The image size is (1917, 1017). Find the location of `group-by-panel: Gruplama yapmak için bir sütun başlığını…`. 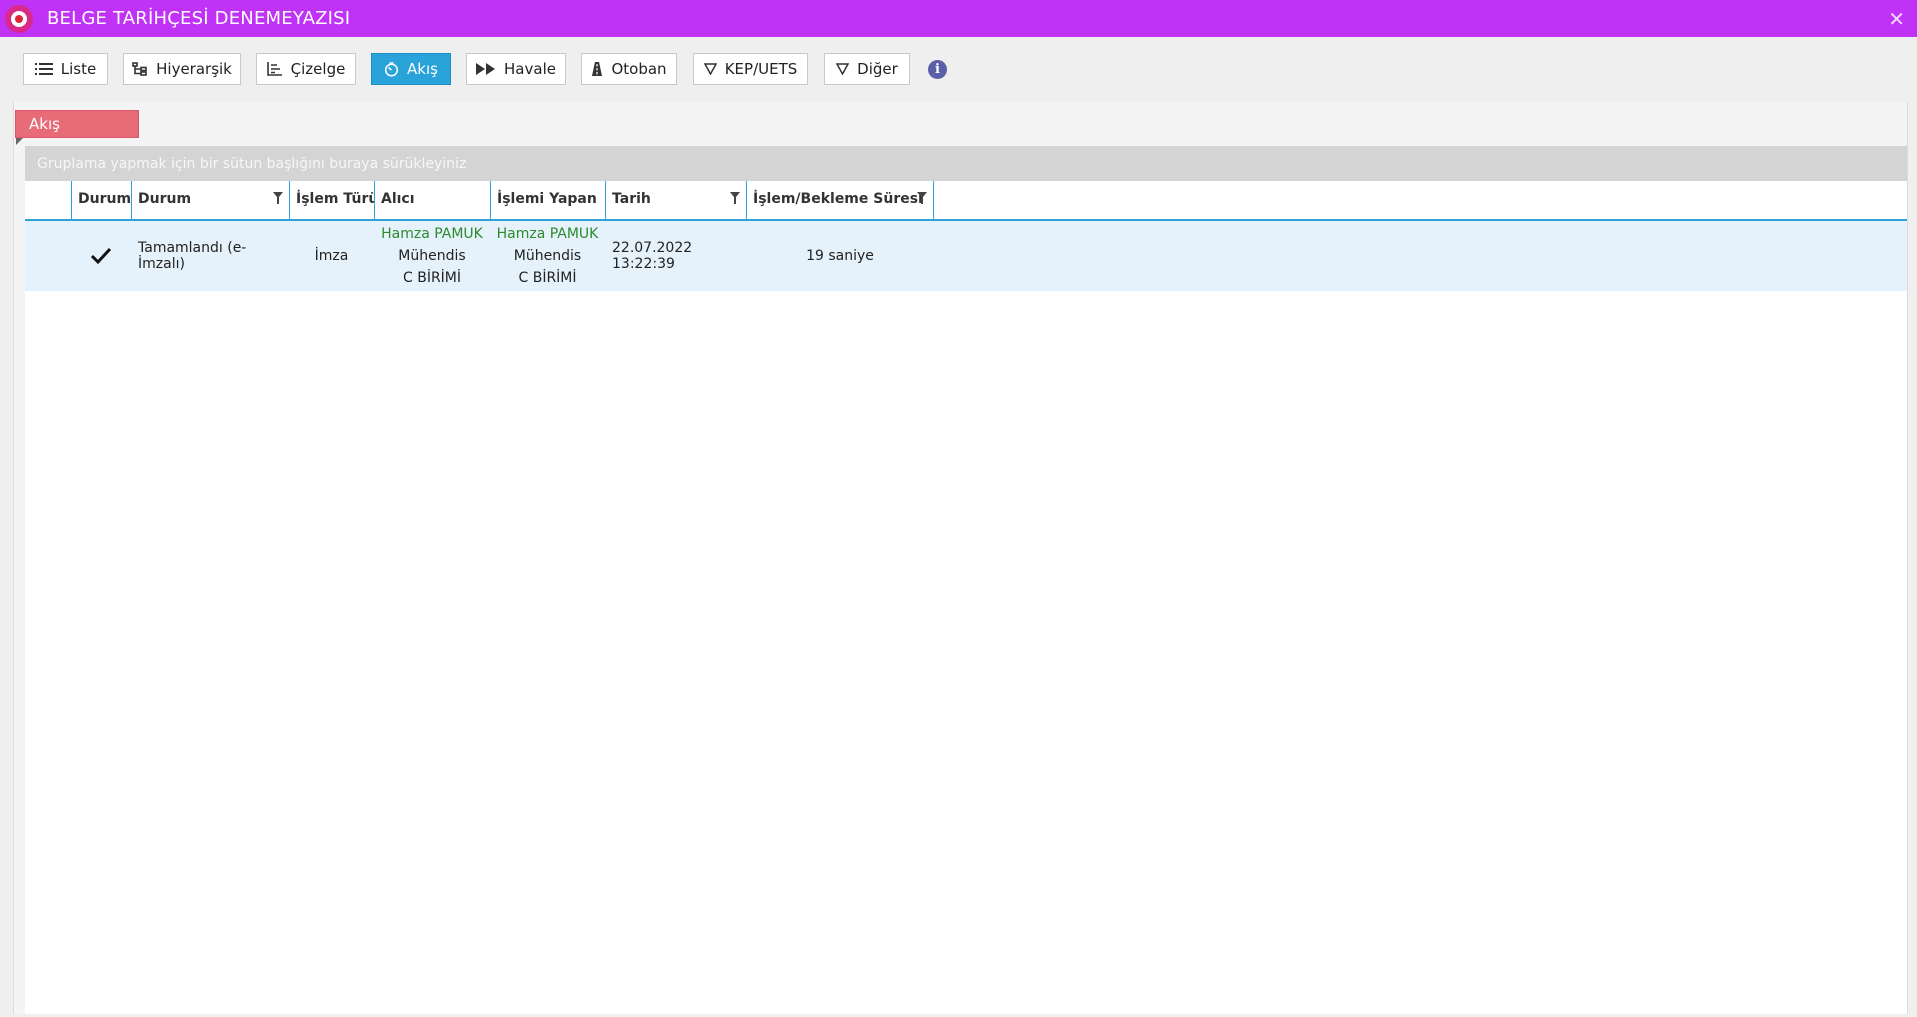

group-by-panel: Gruplama yapmak için bir sütun başlığını… is located at coordinates (966, 163).